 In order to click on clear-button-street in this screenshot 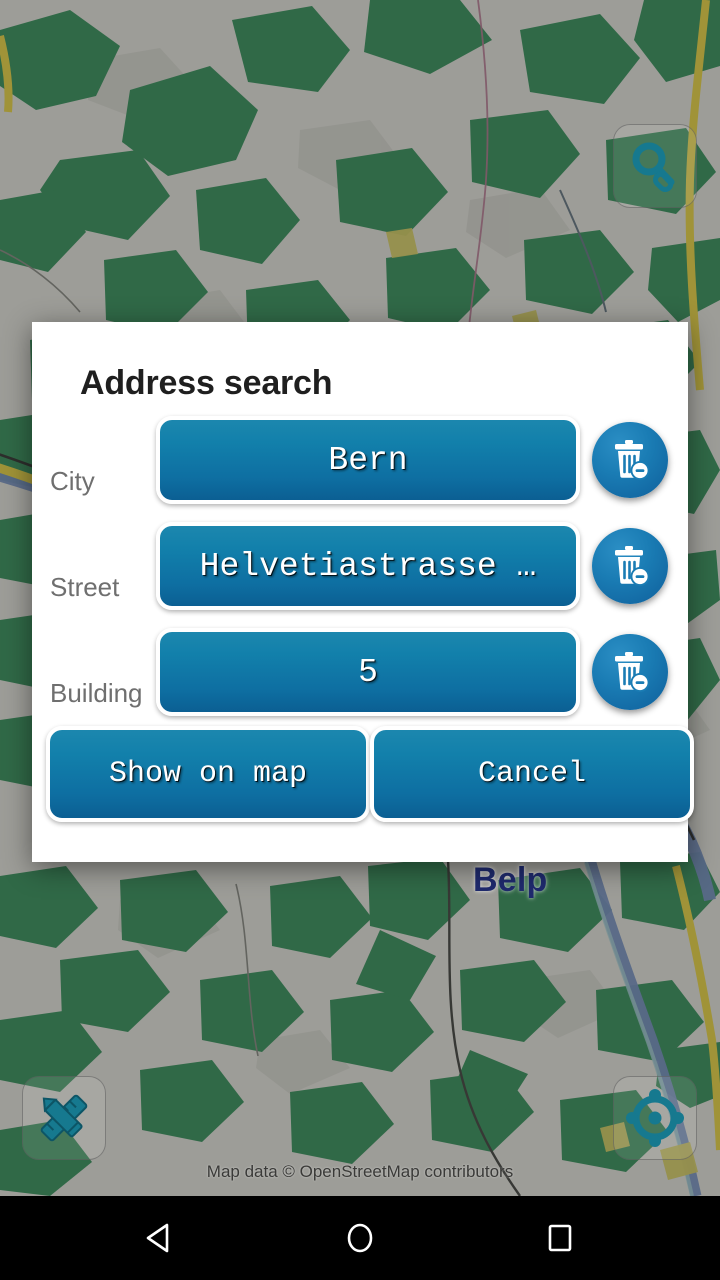, I will do `click(630, 566)`.